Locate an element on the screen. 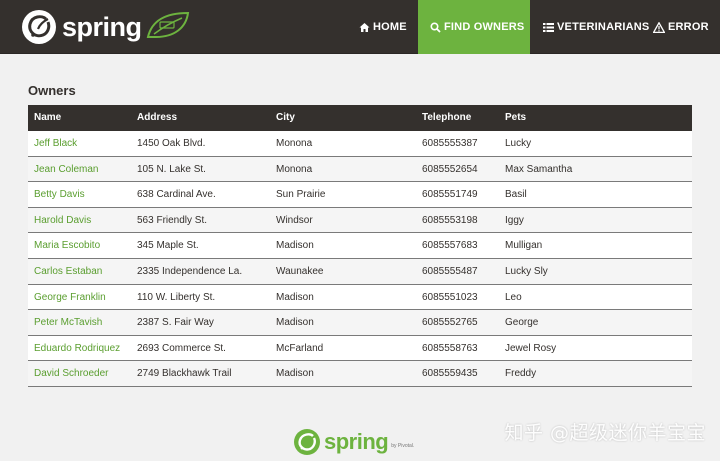  brand-logo: spring is located at coordinates (106, 27).